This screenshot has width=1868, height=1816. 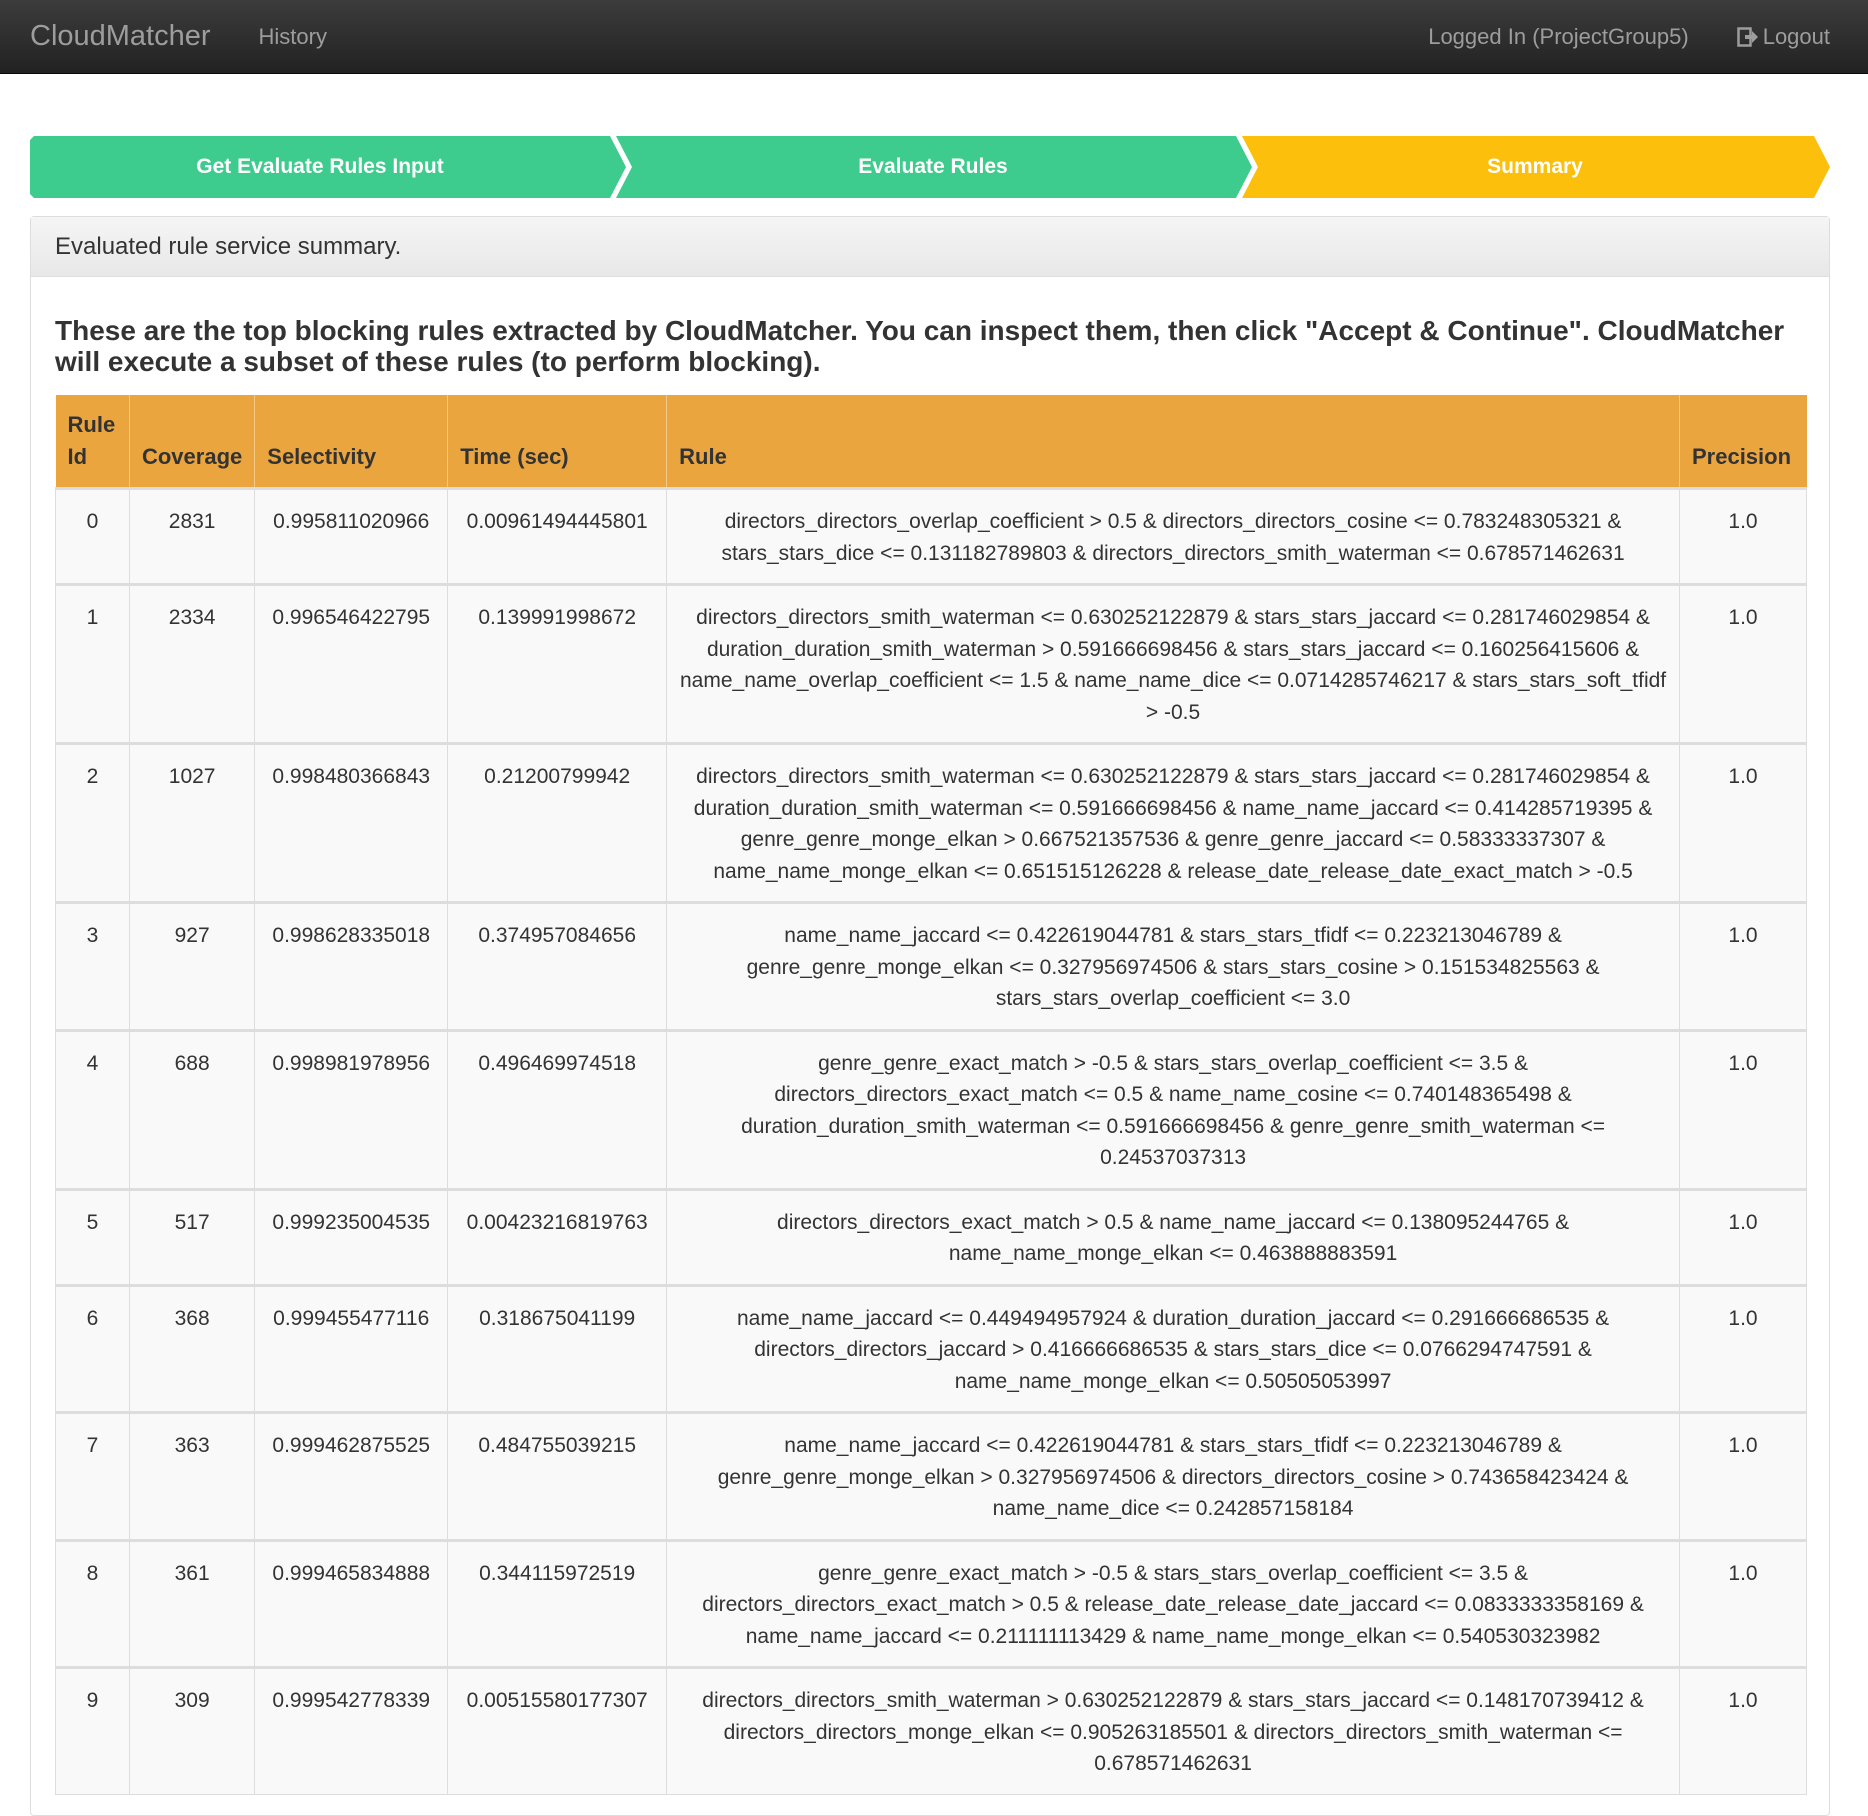 I want to click on cell-time: 0.318675041199, so click(x=557, y=1348).